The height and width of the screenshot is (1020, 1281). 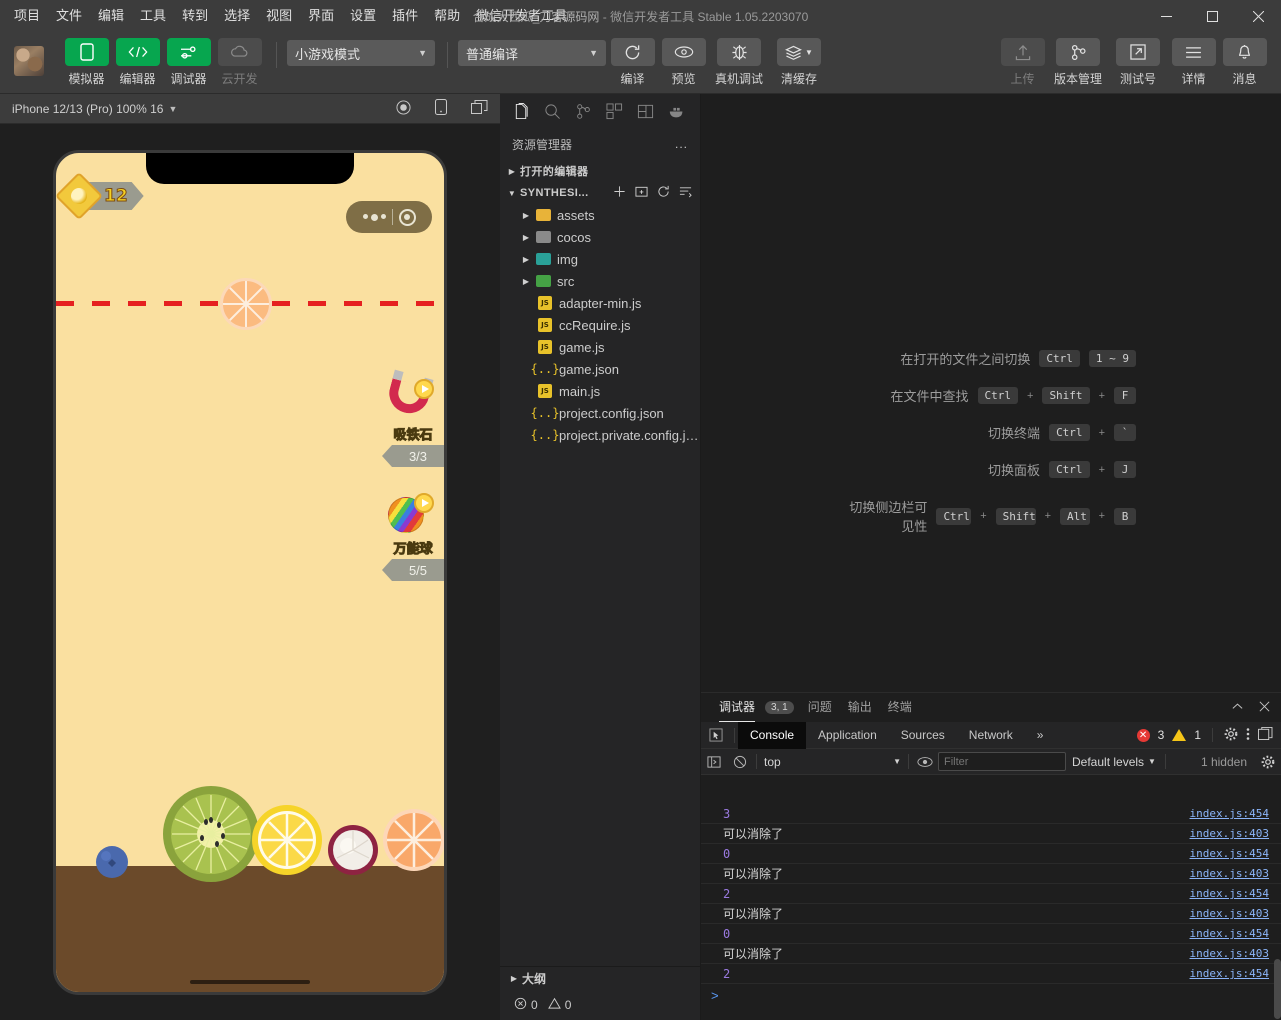 What do you see at coordinates (600, 215) in the screenshot?
I see `tree-item-assets: ▶ assets` at bounding box center [600, 215].